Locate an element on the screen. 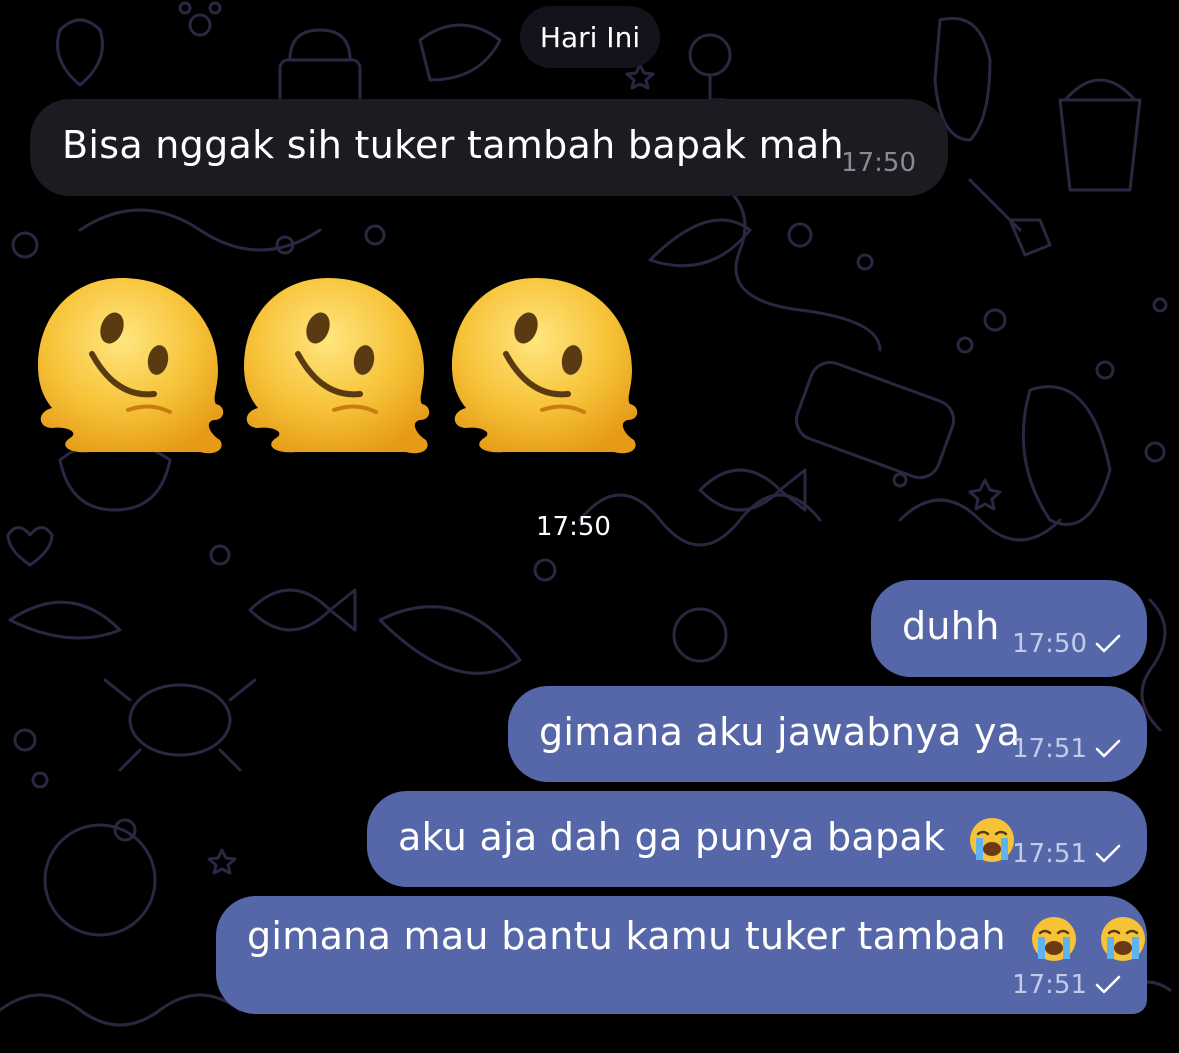 The height and width of the screenshot is (1053, 1179). message-text-content: gimana mau bantu kamu tuker tambah is located at coordinates (626, 936).